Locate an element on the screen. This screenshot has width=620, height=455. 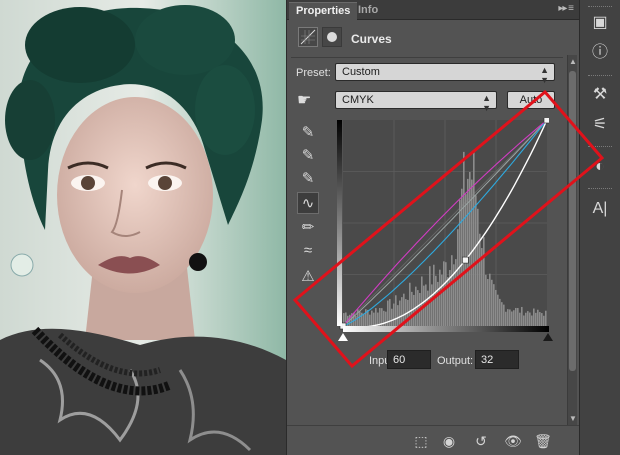
panel-title: Curves is located at coordinates (371, 39).